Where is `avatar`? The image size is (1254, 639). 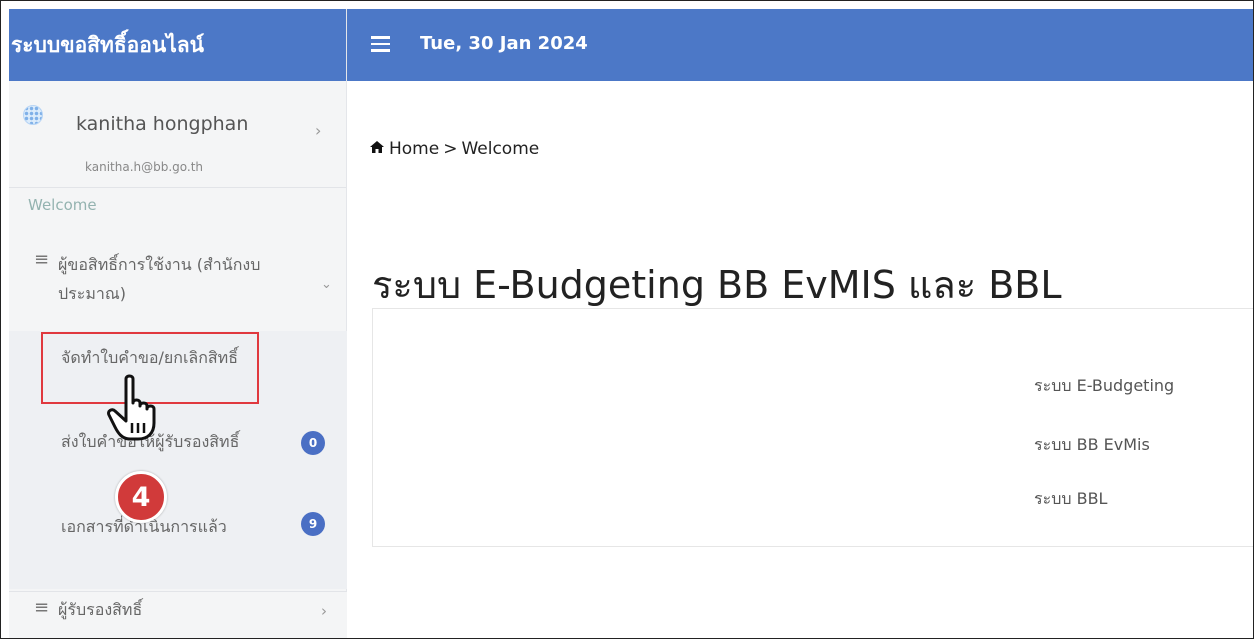 avatar is located at coordinates (33, 115).